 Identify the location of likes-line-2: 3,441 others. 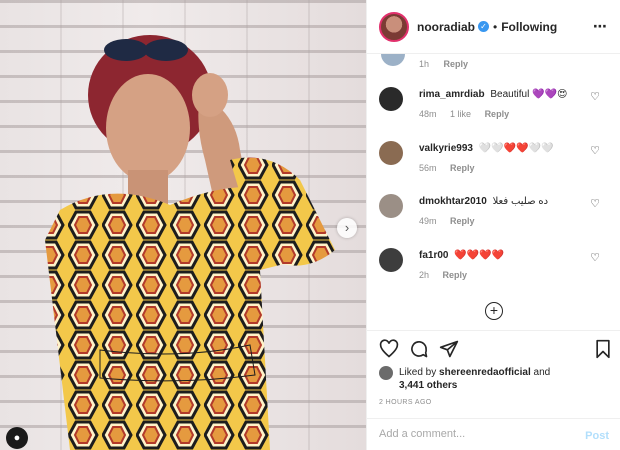
(428, 385).